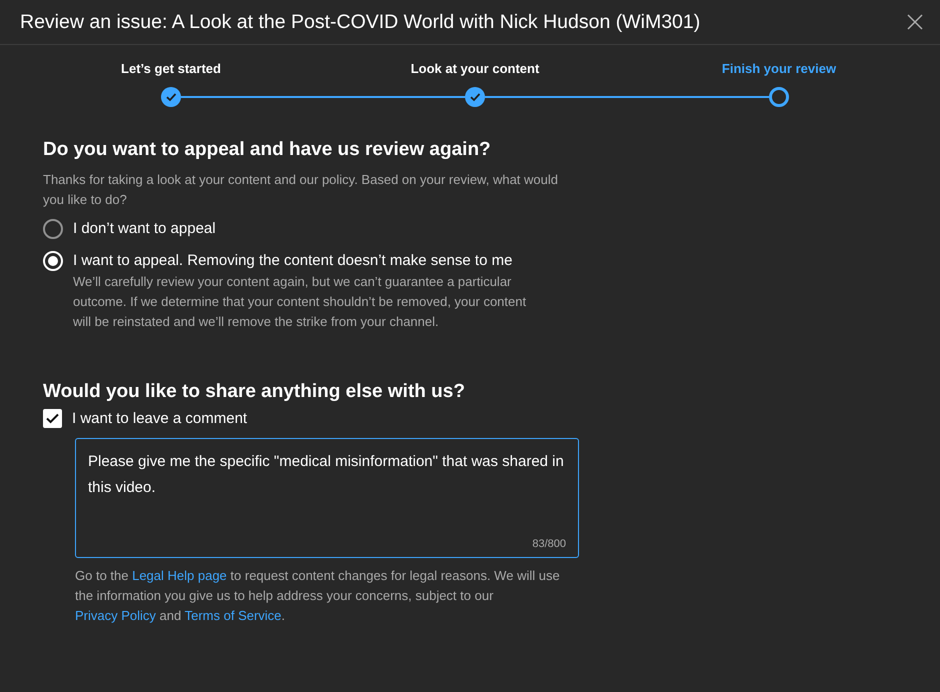 The width and height of the screenshot is (940, 692). Describe the element at coordinates (52, 418) in the screenshot. I see `checkbox` at that location.